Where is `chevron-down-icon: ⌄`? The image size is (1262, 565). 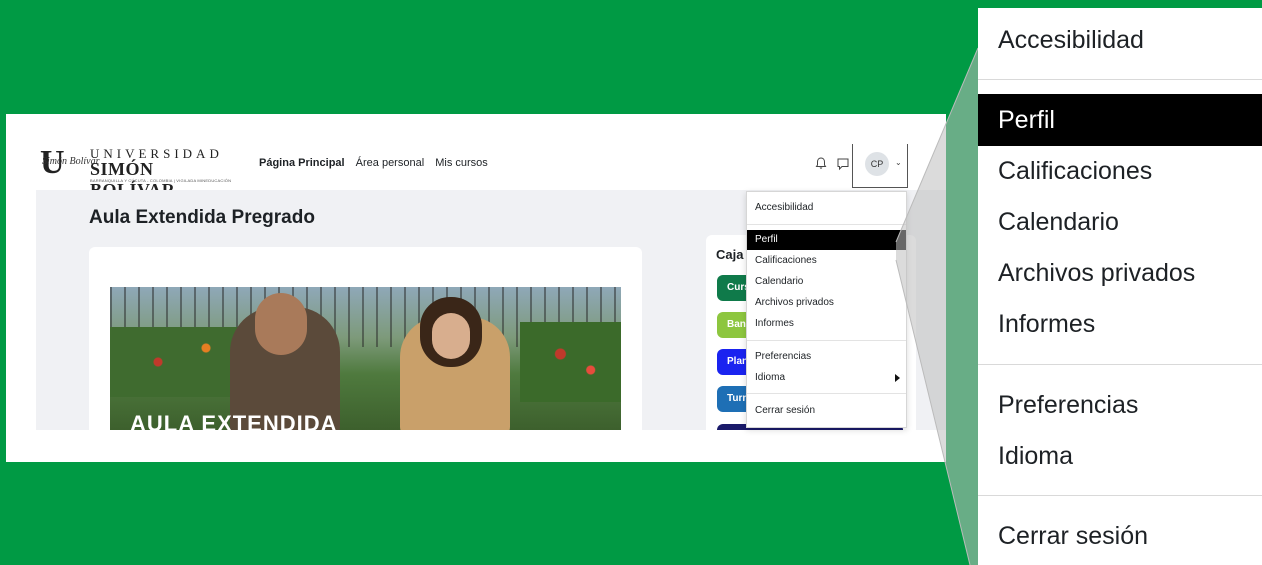
chevron-down-icon: ⌄ is located at coordinates (898, 162).